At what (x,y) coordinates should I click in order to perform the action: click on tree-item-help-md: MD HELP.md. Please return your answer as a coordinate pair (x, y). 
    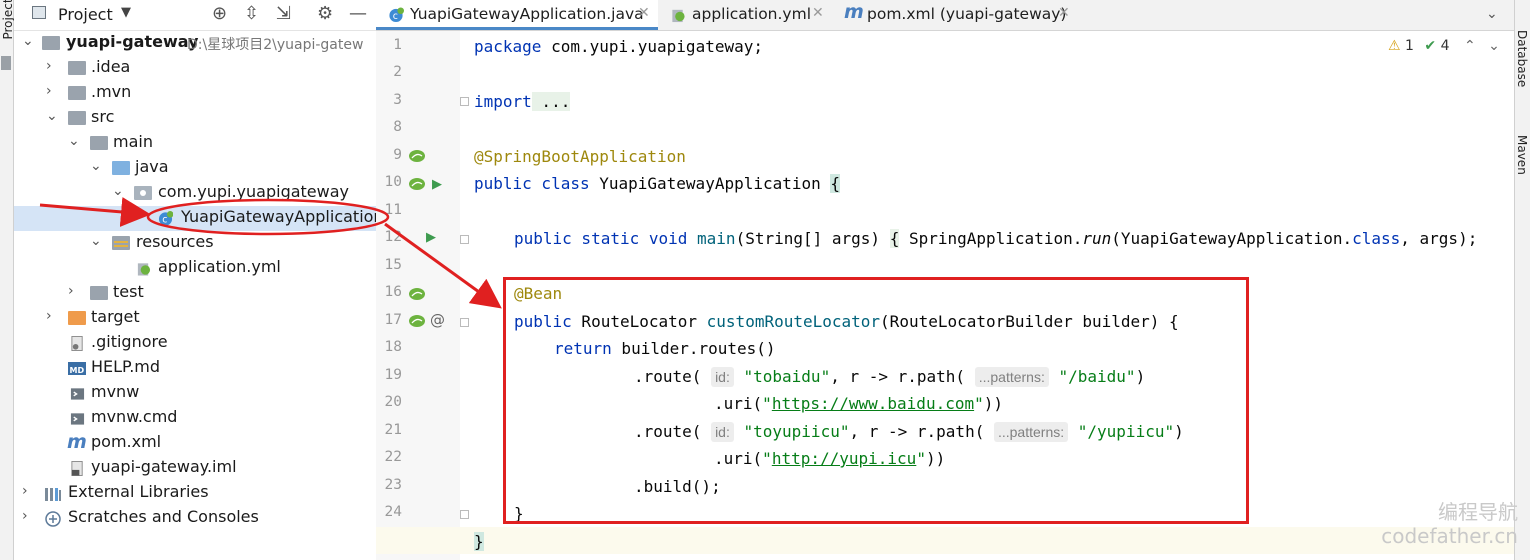
    Looking at the image, I should click on (195, 368).